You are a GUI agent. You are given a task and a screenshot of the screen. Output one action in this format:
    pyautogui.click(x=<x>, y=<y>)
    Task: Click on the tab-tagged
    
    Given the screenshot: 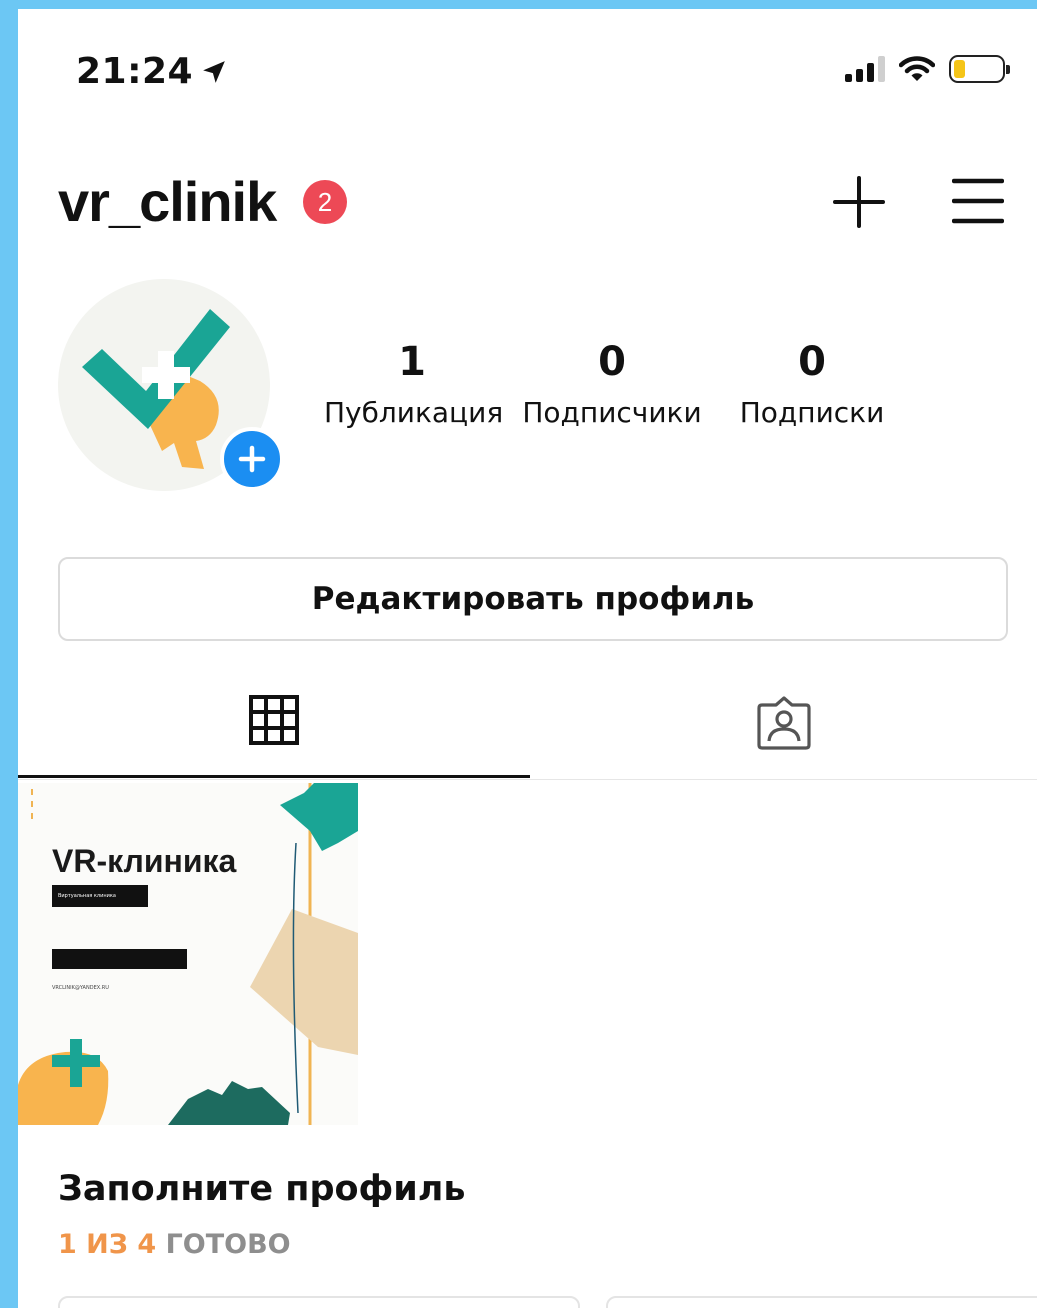 What is the action you would take?
    pyautogui.click(x=783, y=737)
    